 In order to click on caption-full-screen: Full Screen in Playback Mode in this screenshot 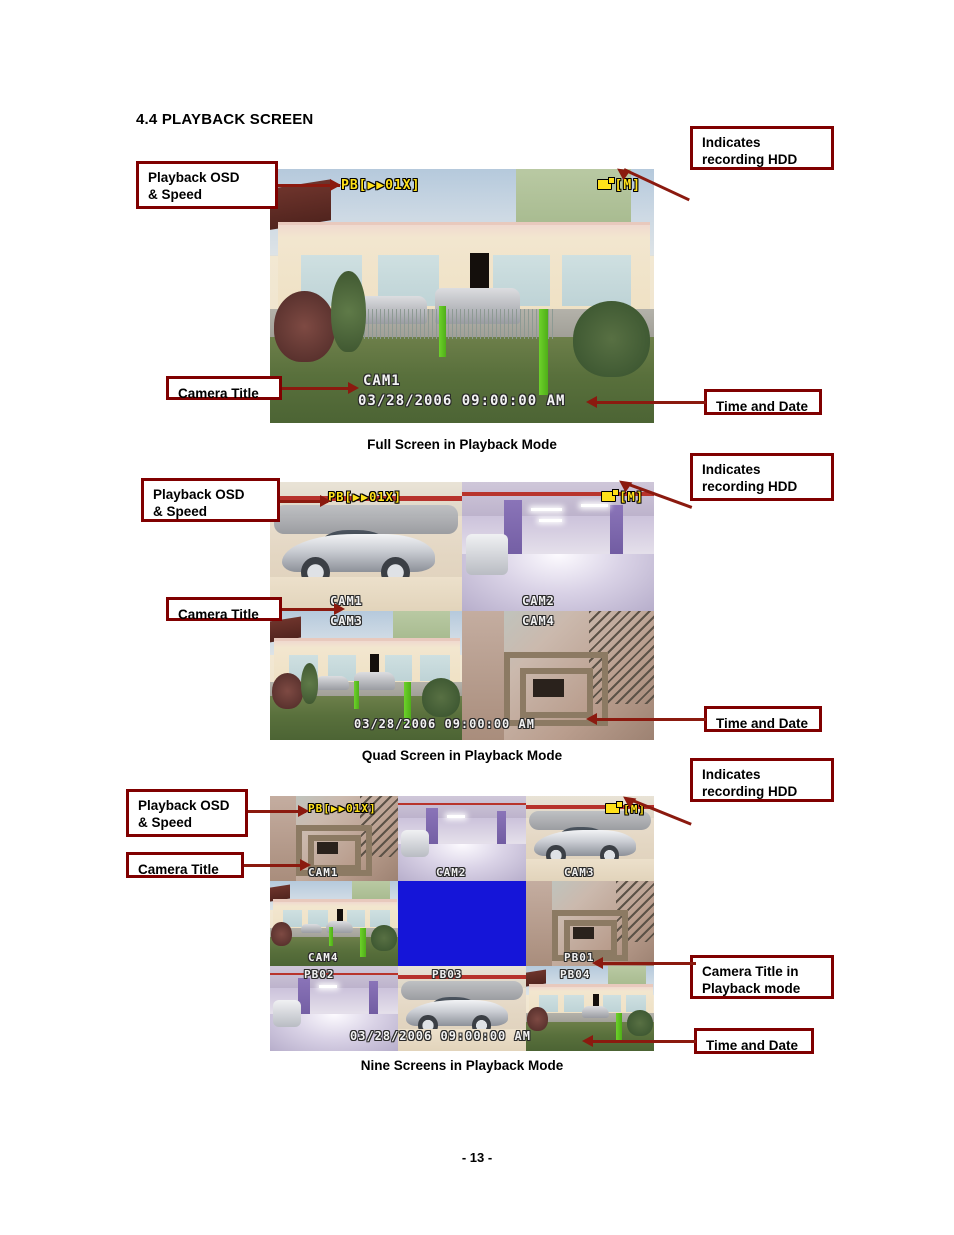, I will do `click(462, 444)`.